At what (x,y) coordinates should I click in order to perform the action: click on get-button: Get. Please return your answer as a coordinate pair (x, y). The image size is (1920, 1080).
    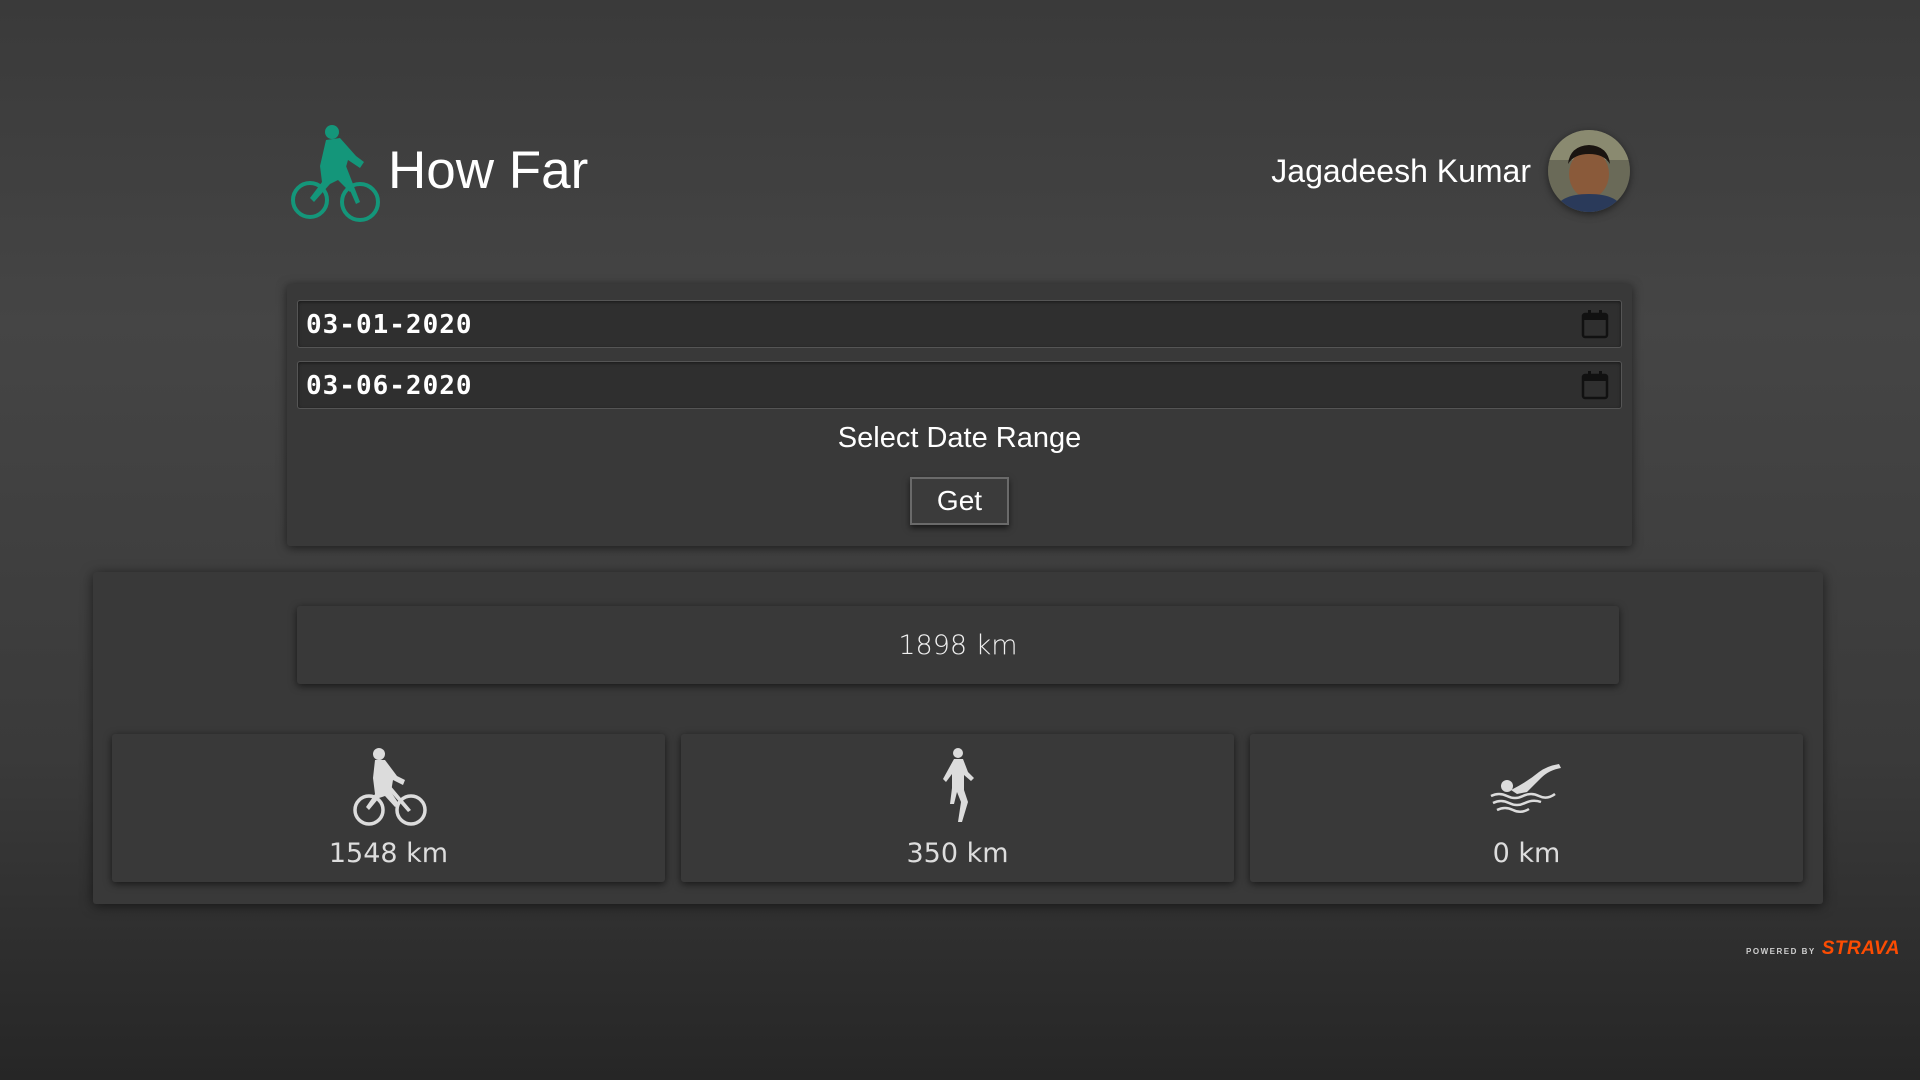
    Looking at the image, I should click on (959, 501).